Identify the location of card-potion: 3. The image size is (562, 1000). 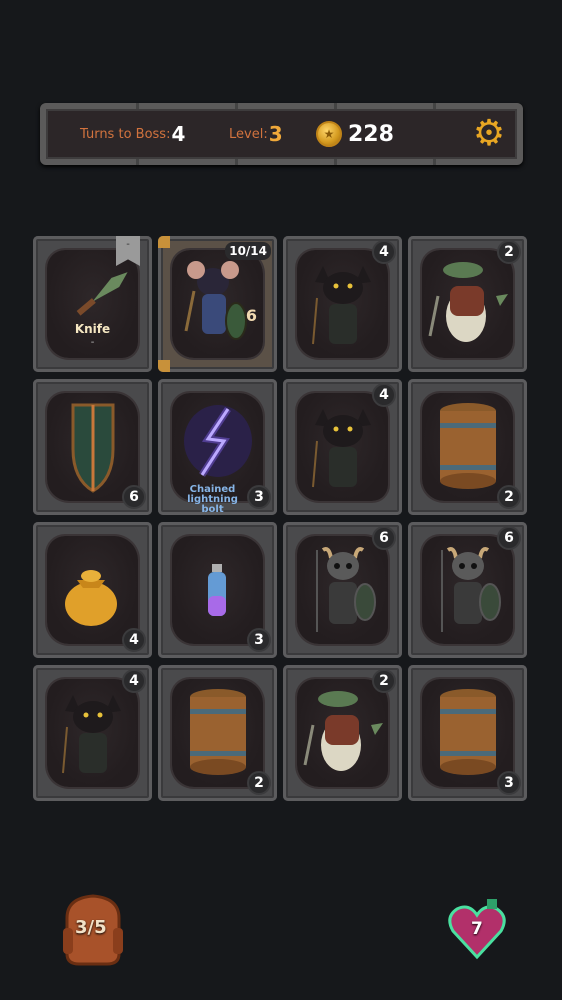
(217, 590).